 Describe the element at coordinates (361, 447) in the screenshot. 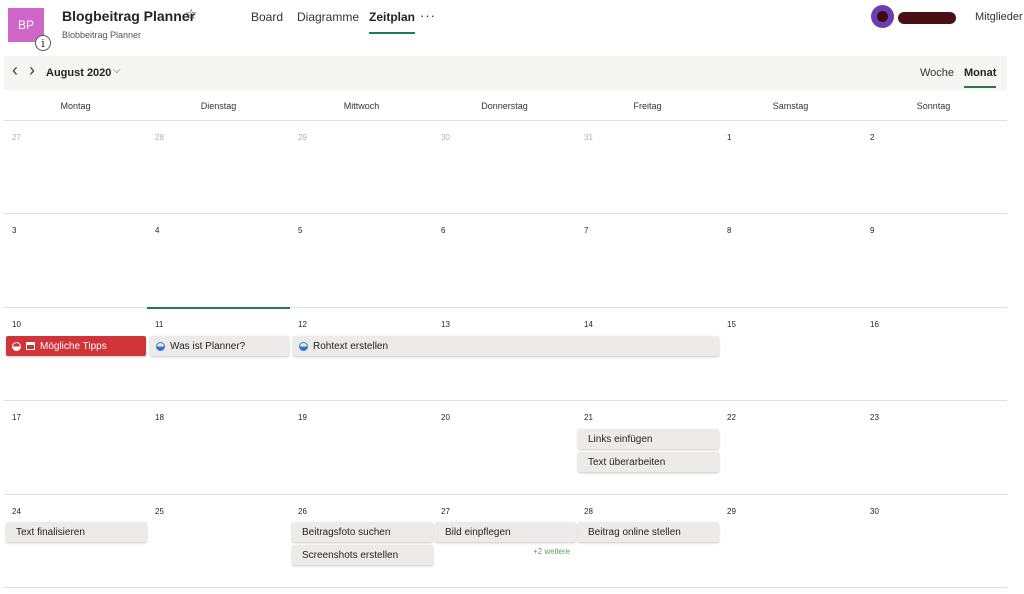

I see `day-cell: 19` at that location.